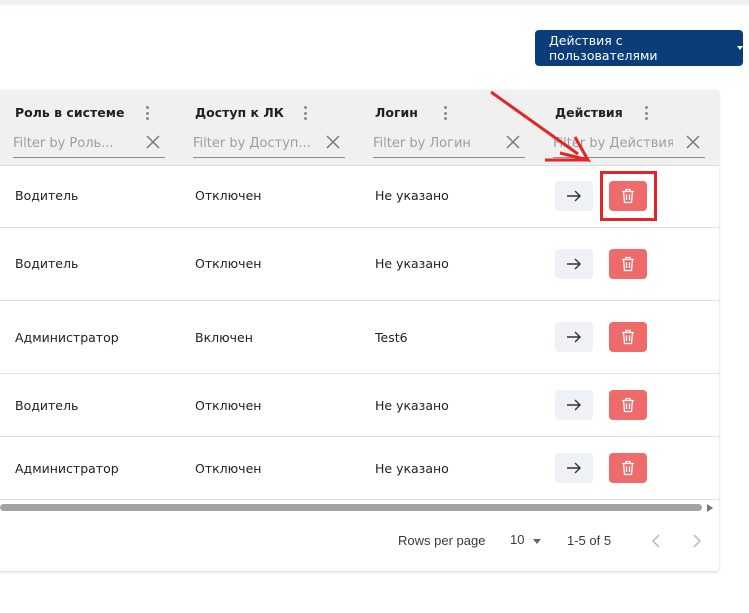  I want to click on filter-field-login, so click(449, 145).